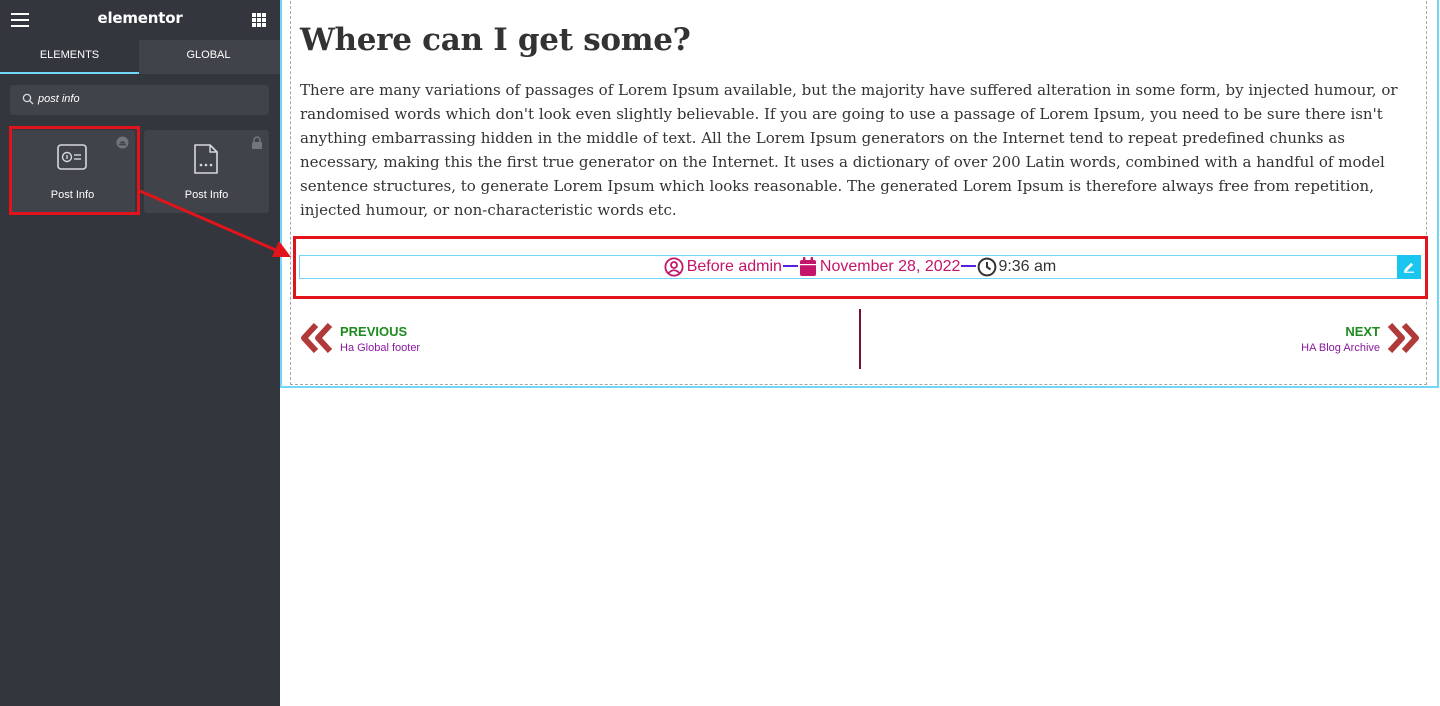 The height and width of the screenshot is (706, 1440). I want to click on post-info-widget: Before admin November 28, 2022 9:36 am, so click(860, 267).